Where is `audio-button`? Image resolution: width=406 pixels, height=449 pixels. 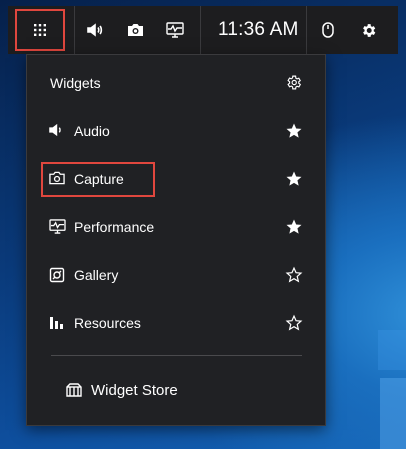
audio-button is located at coordinates (95, 30).